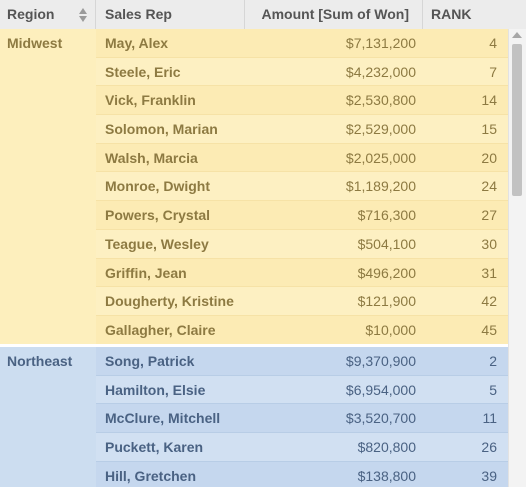  Describe the element at coordinates (493, 361) in the screenshot. I see `cell-rank: 2` at that location.